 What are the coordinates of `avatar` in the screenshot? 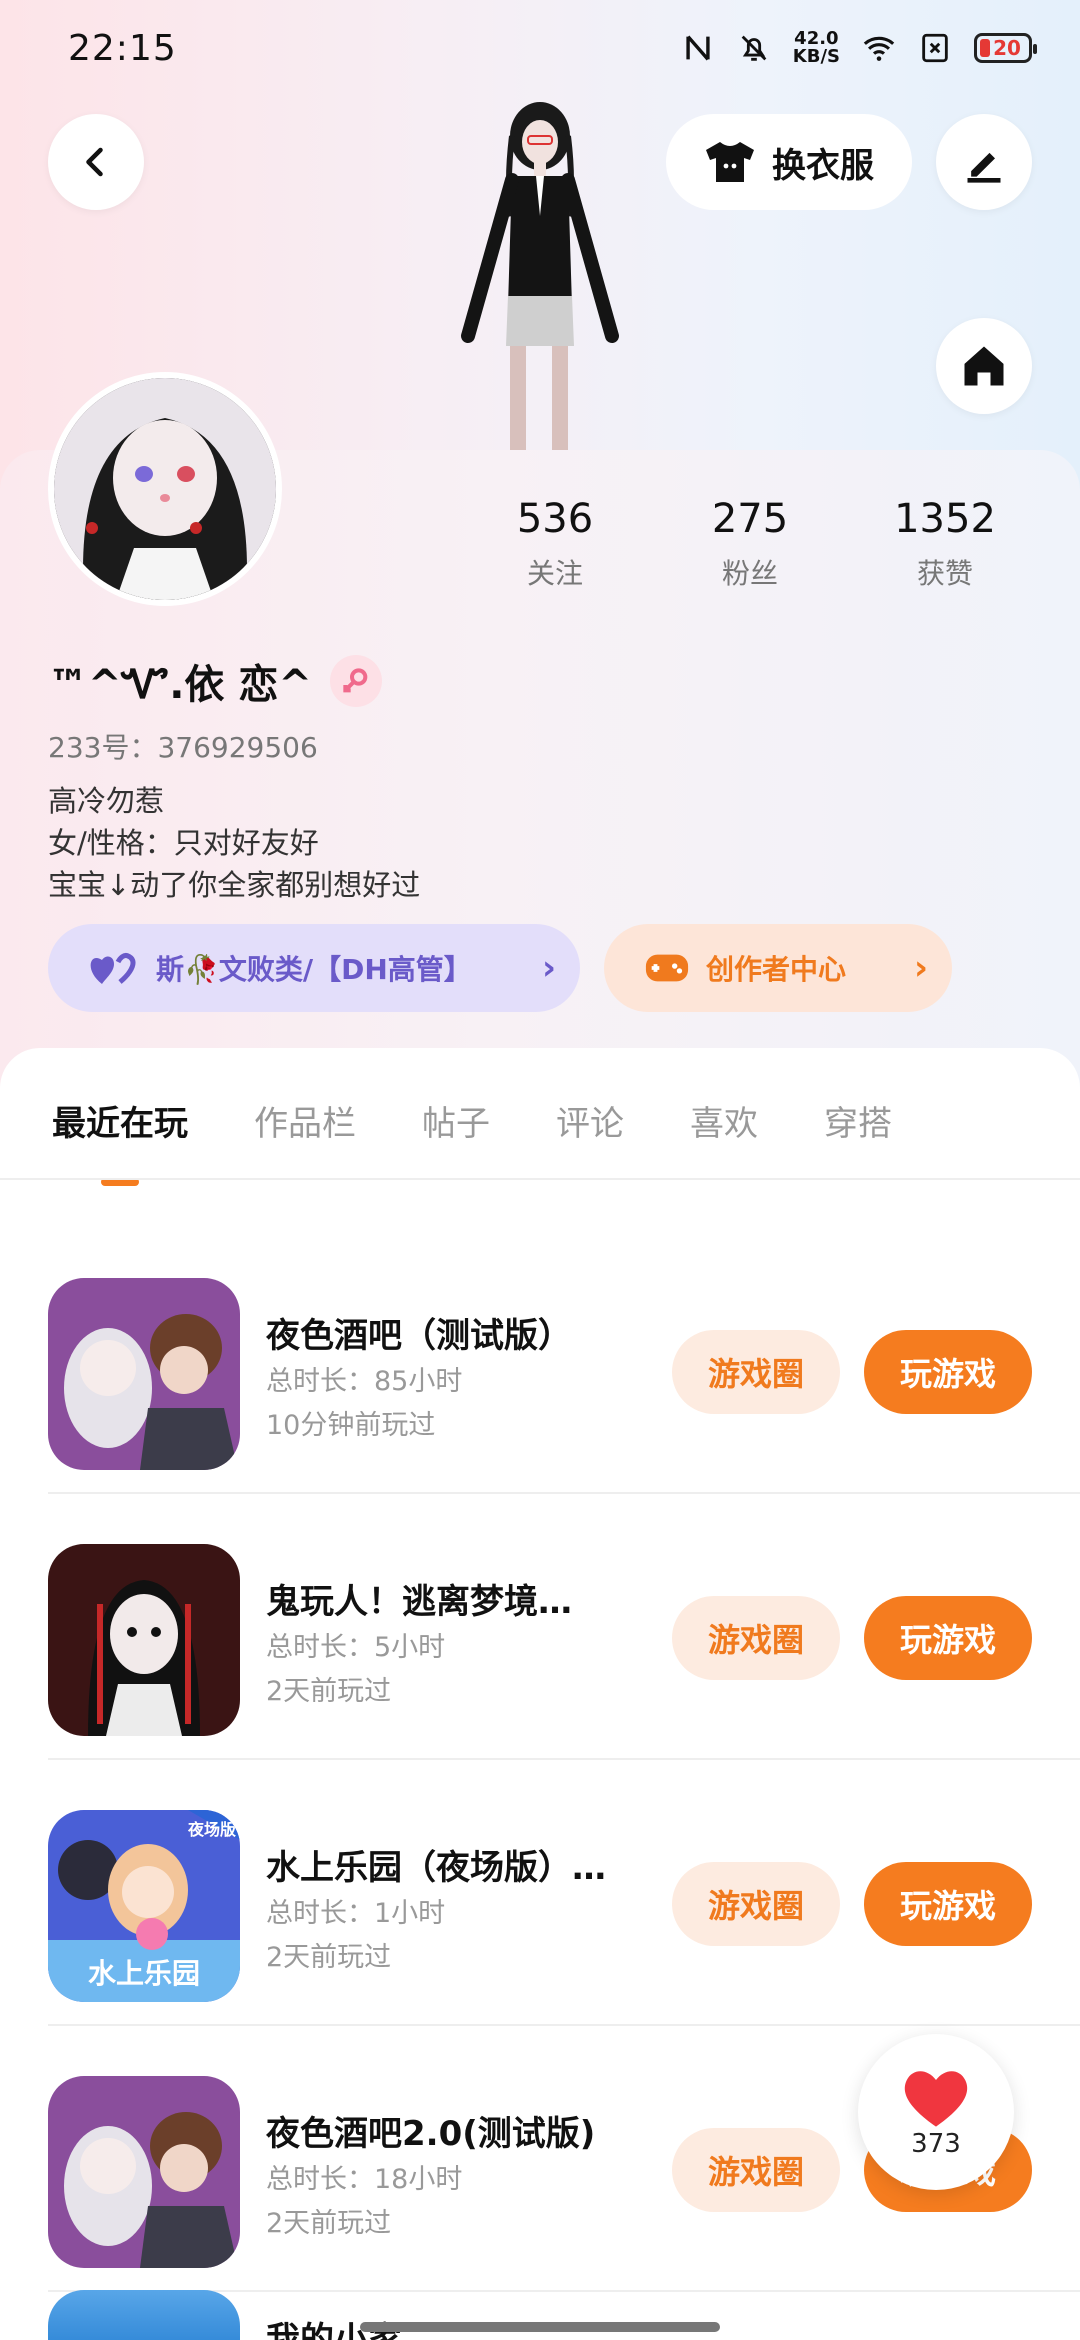 It's located at (165, 489).